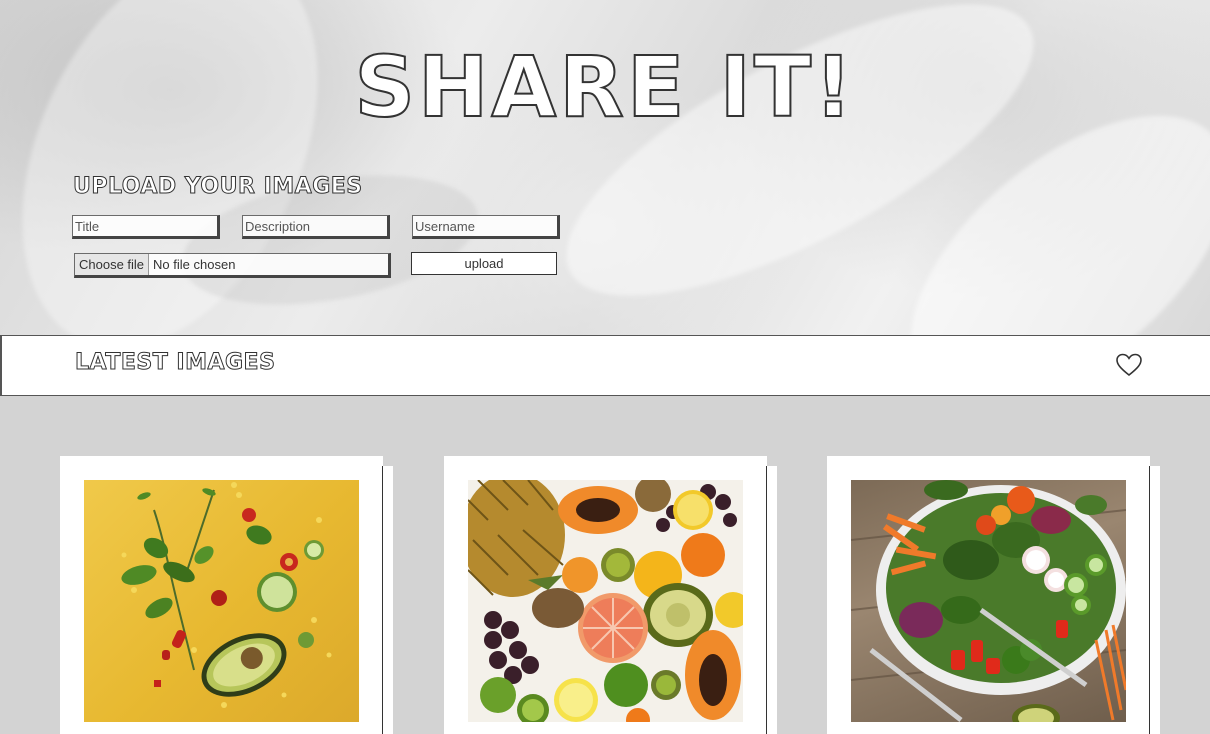  Describe the element at coordinates (194, 264) in the screenshot. I see `file-status-text: No file chosen` at that location.